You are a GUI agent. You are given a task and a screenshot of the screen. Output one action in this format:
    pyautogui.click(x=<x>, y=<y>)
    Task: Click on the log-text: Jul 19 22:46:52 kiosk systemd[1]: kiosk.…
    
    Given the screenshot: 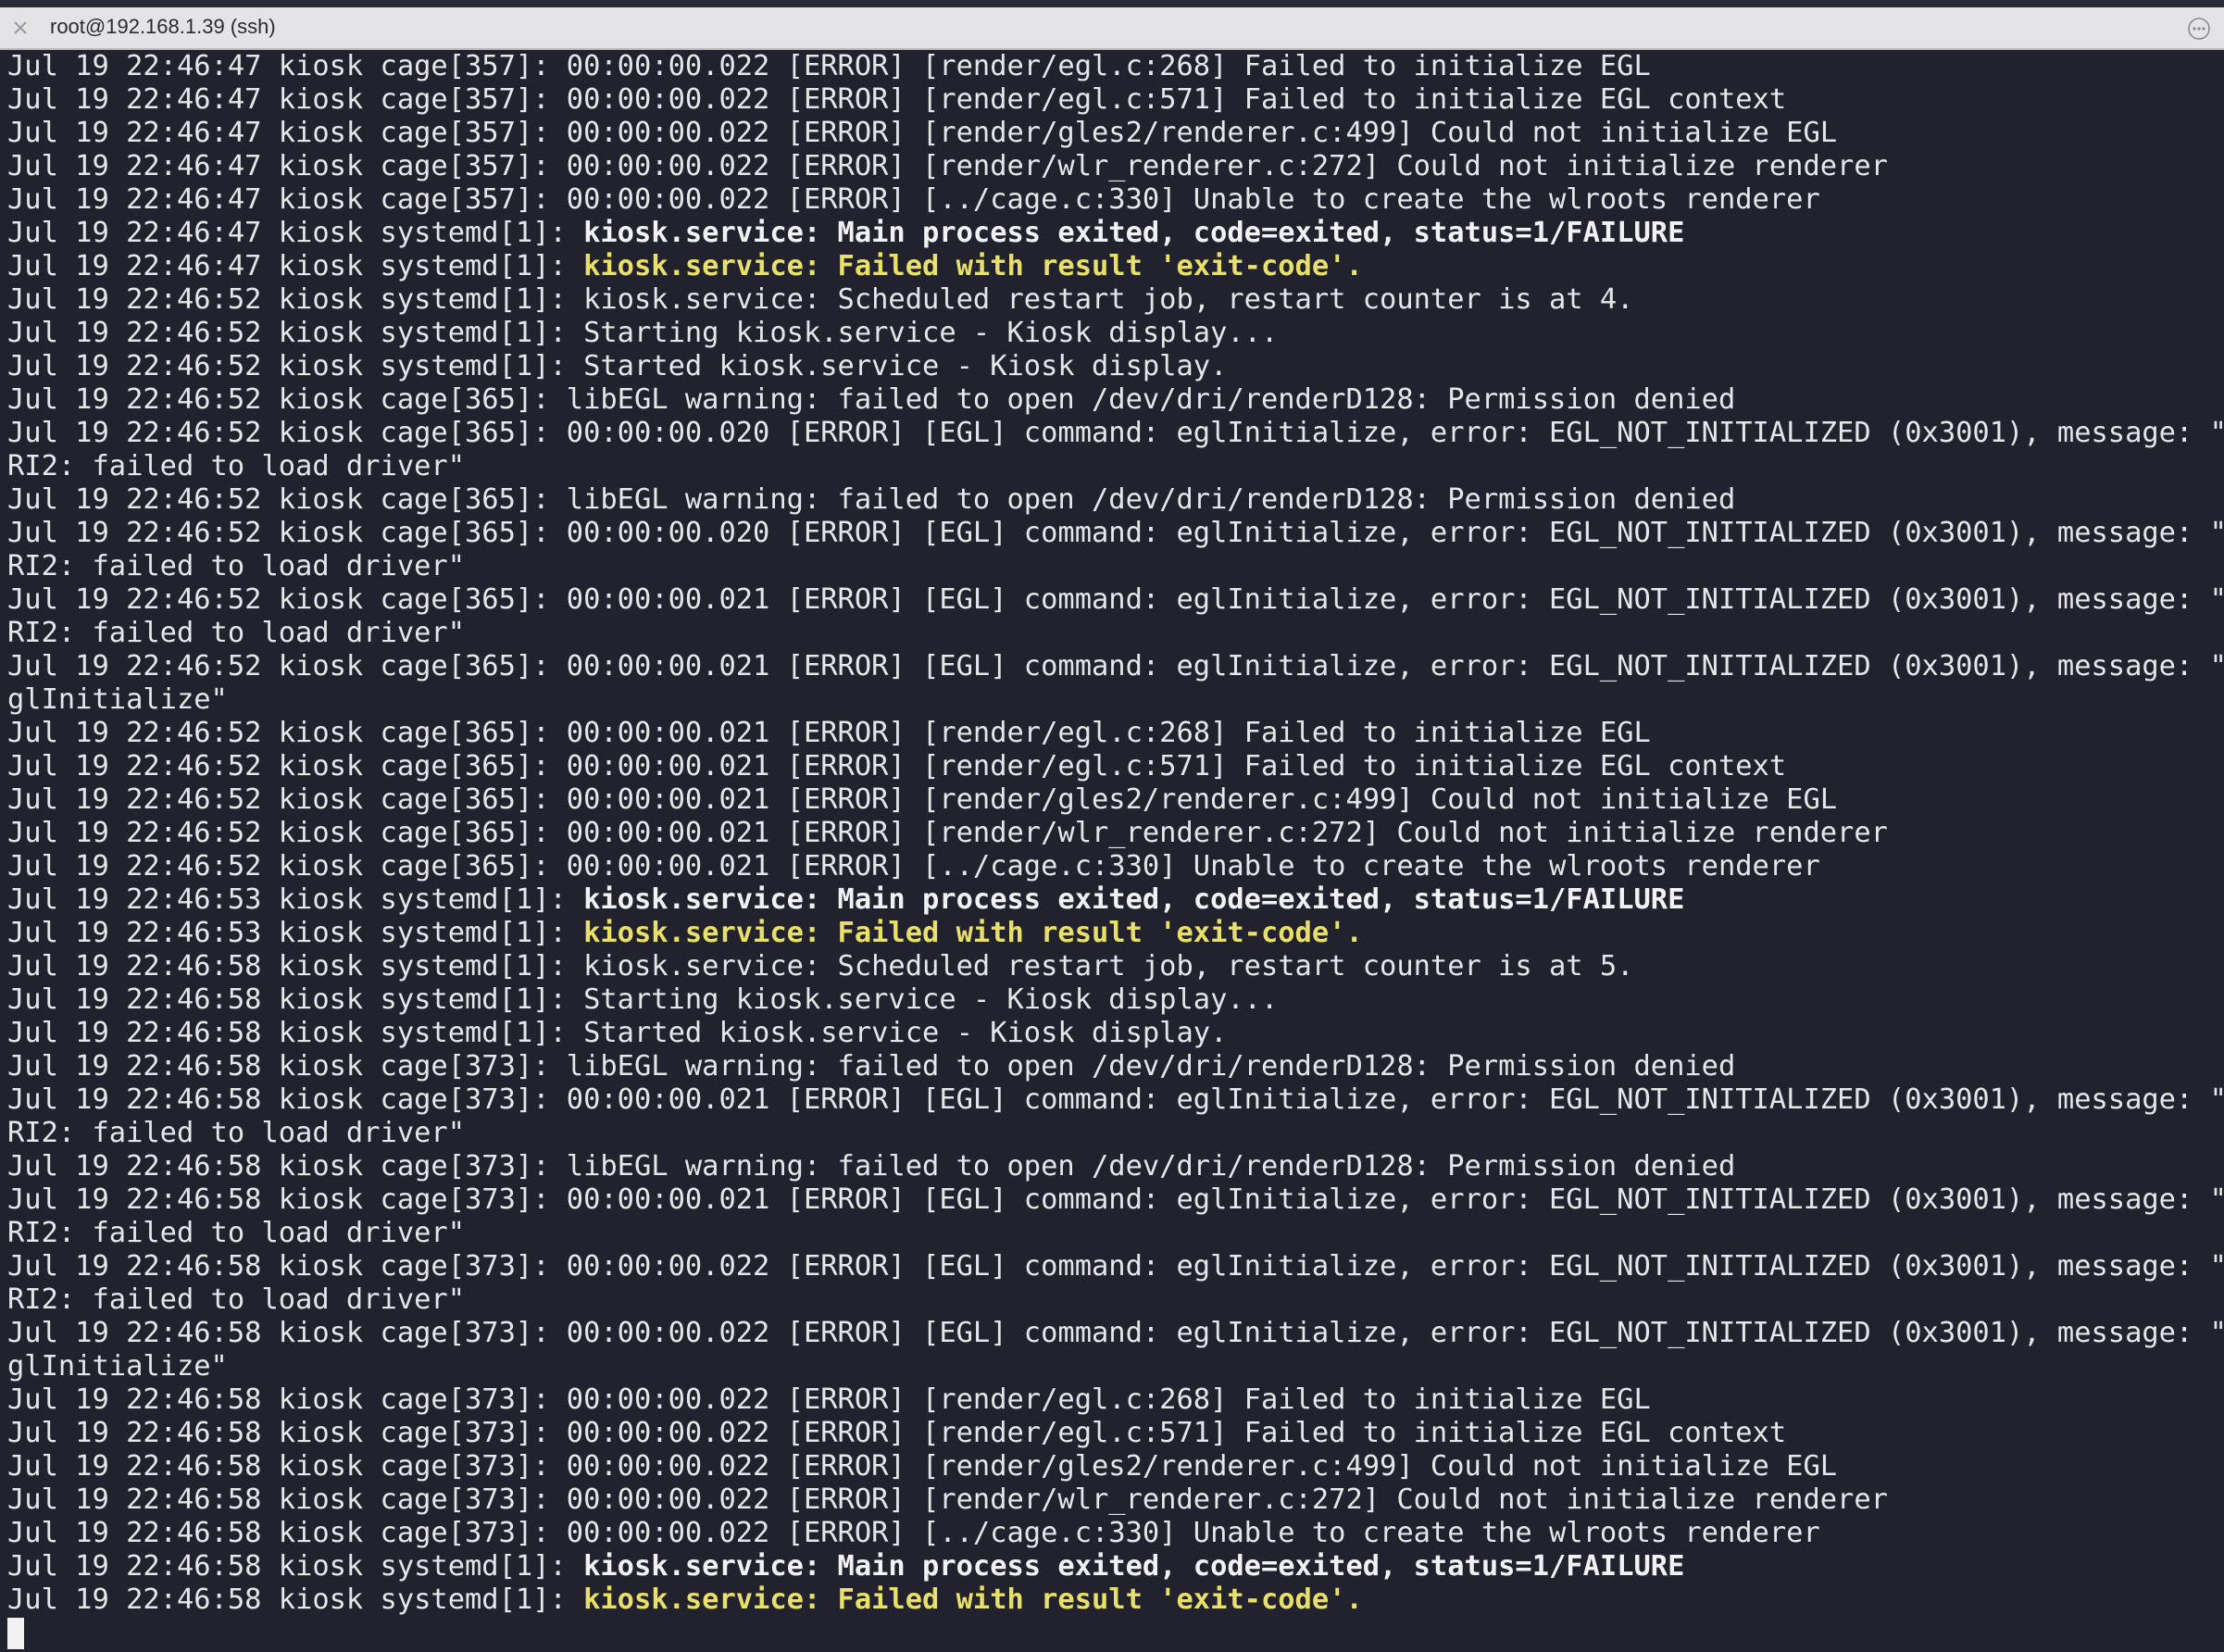 What is the action you would take?
    pyautogui.click(x=820, y=299)
    